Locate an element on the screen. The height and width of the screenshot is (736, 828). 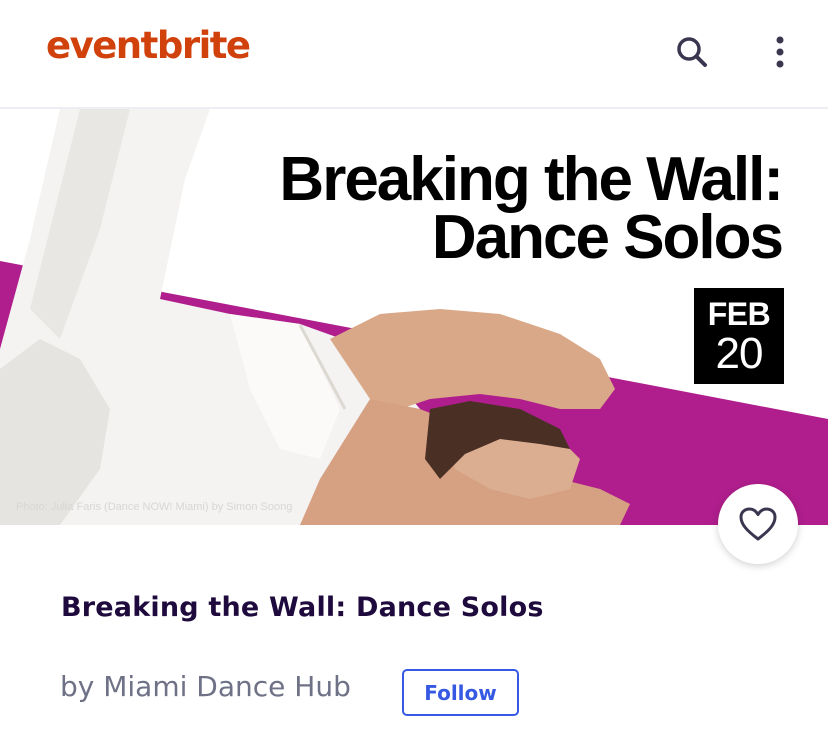
search-button is located at coordinates (692, 52).